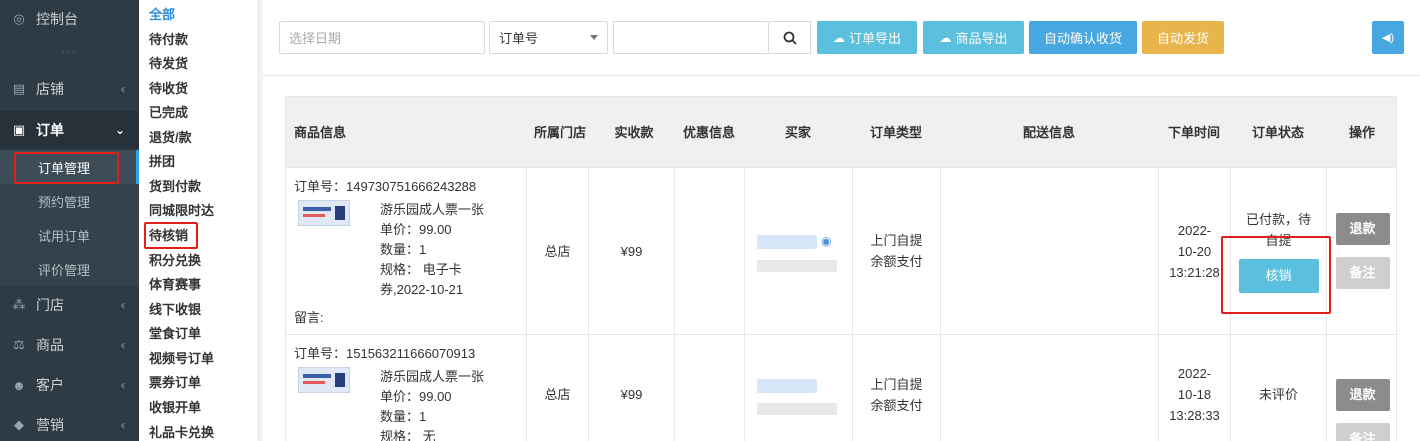 The height and width of the screenshot is (441, 1420). Describe the element at coordinates (1194, 388) in the screenshot. I see `cell-time: 2022- 10-18 13:28:33` at that location.